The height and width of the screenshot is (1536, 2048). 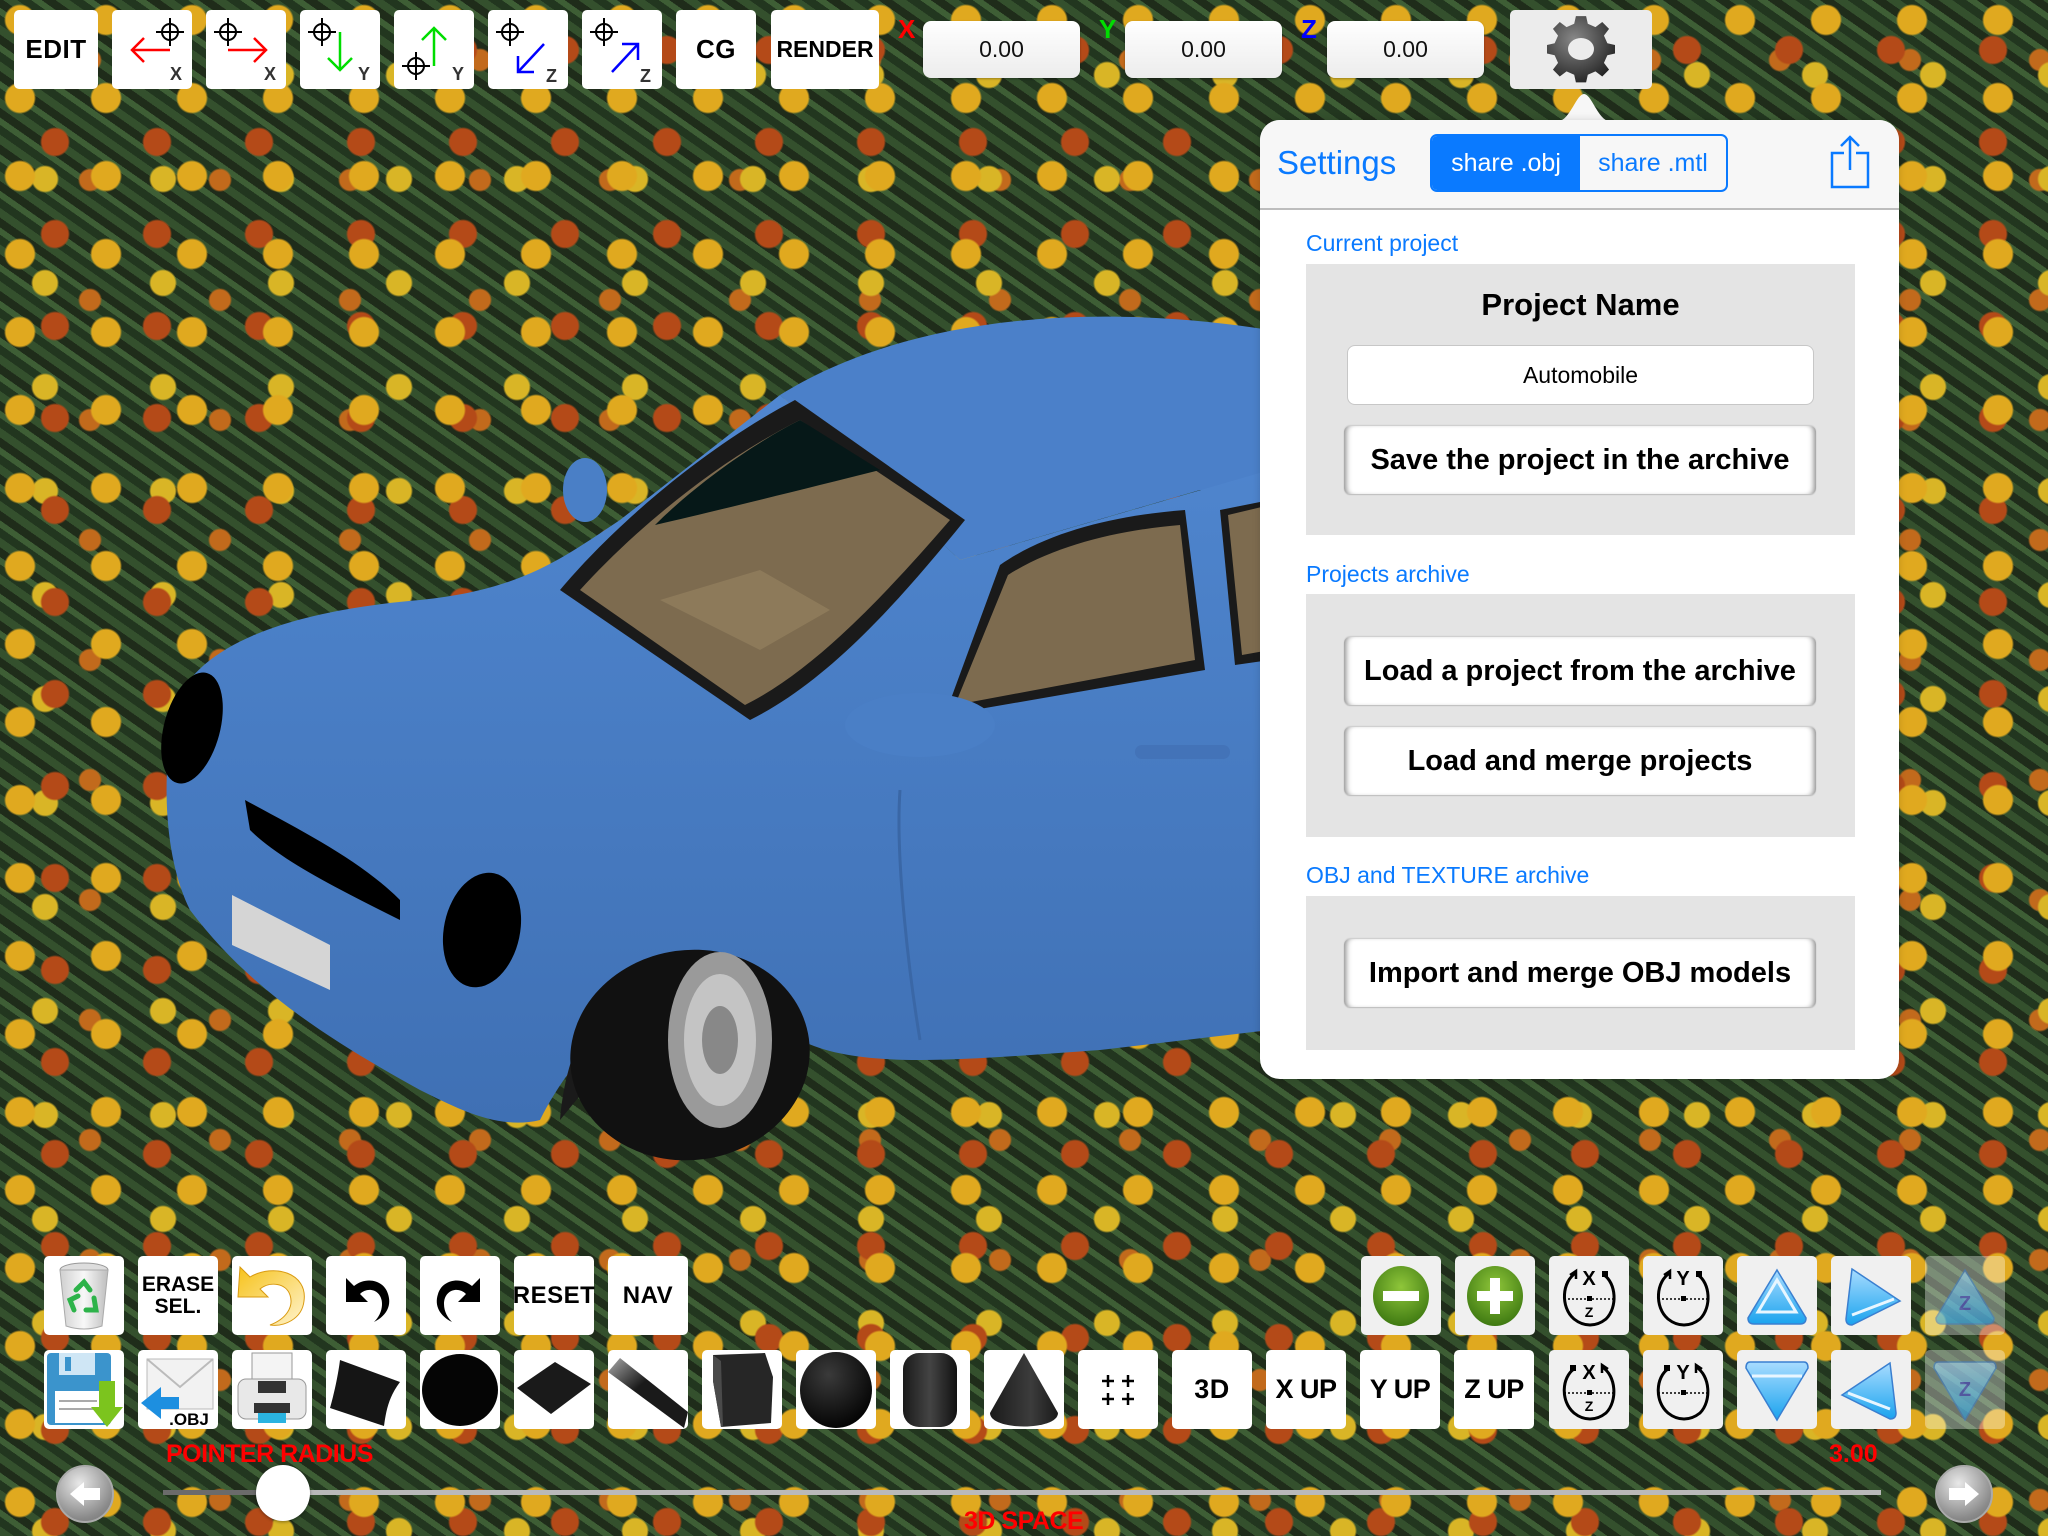 I want to click on x-coord-label: X, so click(x=907, y=29).